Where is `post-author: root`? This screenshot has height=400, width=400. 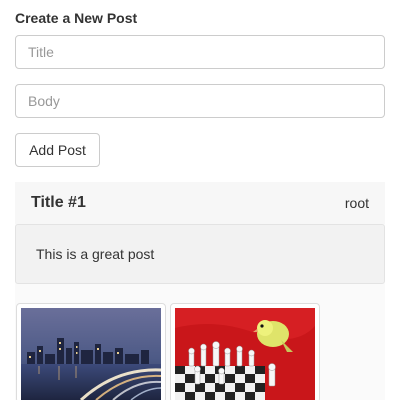
post-author: root is located at coordinates (356, 203).